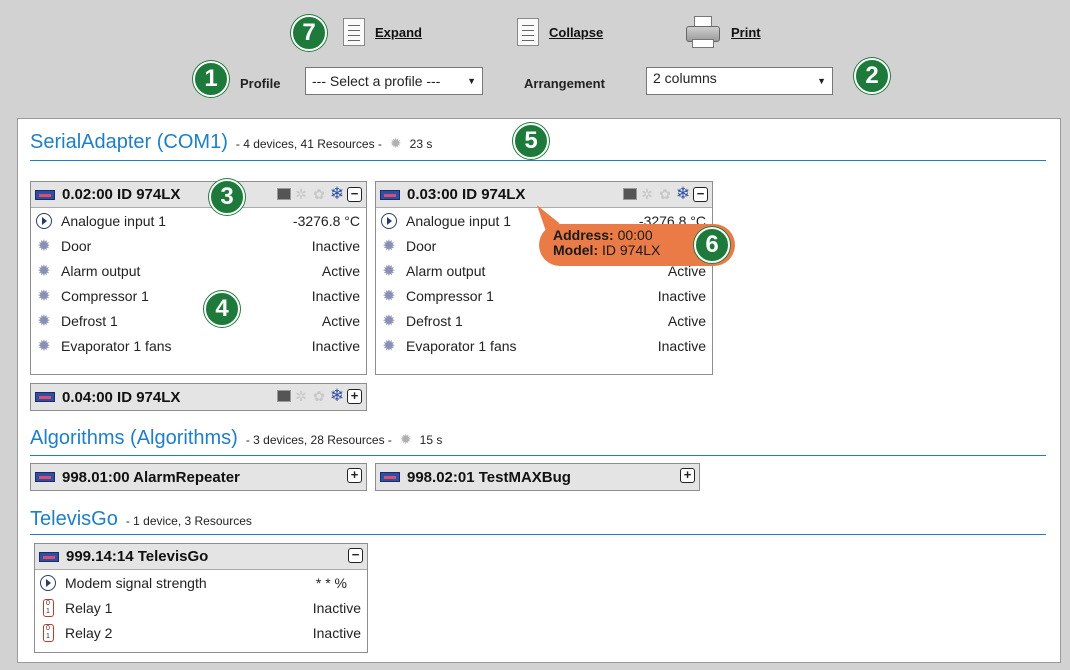 Image resolution: width=1070 pixels, height=670 pixels. I want to click on gear-icon: ✹, so click(405, 439).